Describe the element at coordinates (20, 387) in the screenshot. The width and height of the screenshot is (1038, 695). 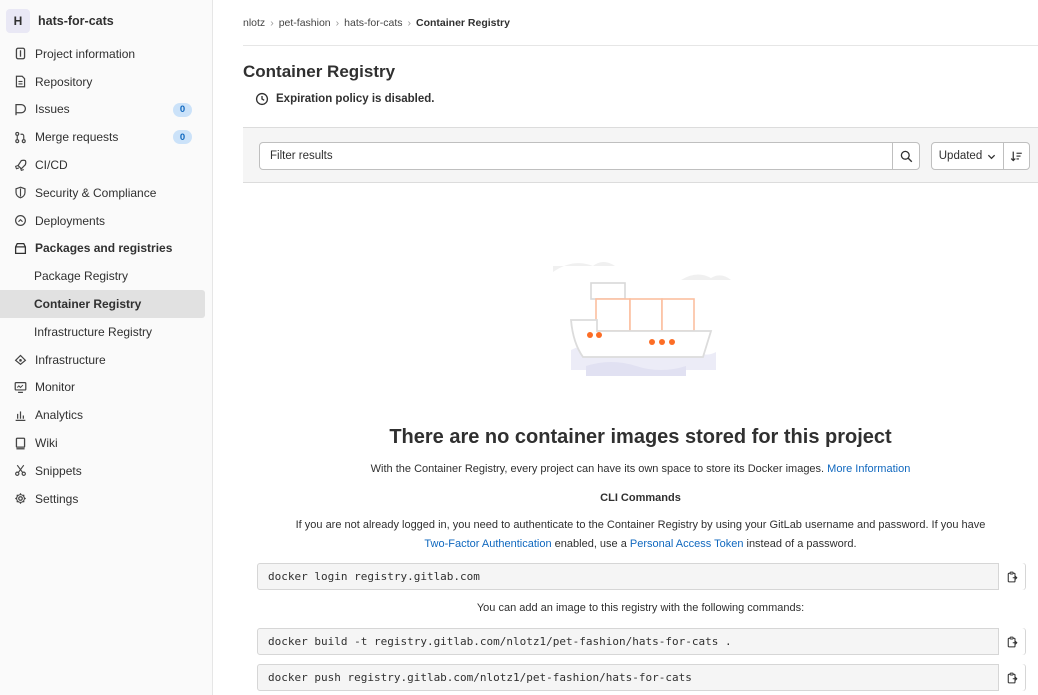
I see `monitor-icon` at that location.